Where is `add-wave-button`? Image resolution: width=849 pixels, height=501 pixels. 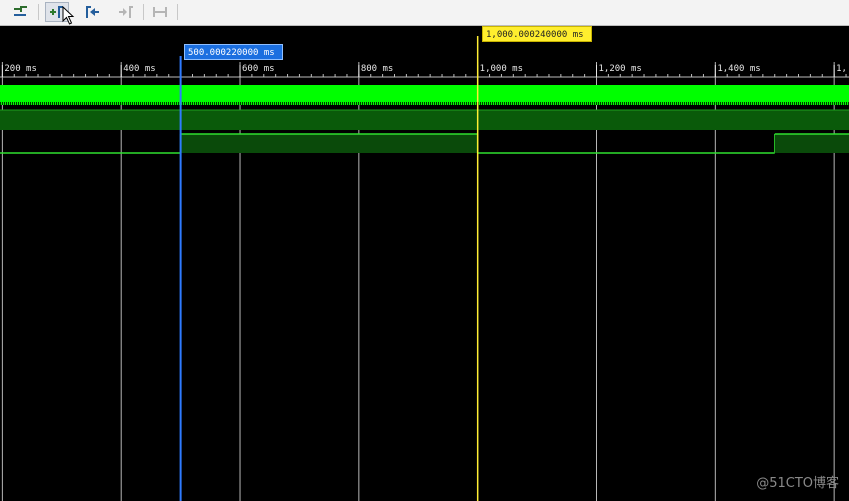
add-wave-button is located at coordinates (21, 12).